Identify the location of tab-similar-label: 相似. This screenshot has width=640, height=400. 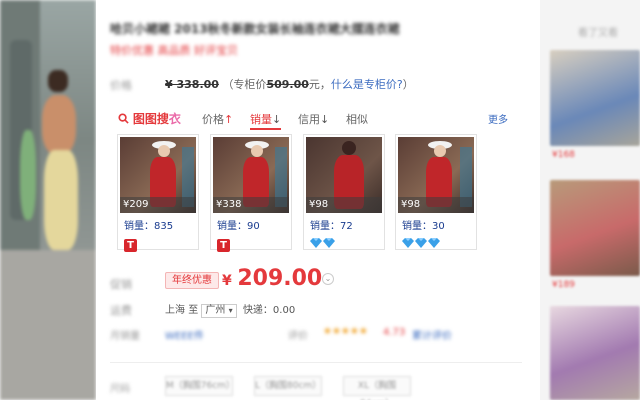
(357, 119).